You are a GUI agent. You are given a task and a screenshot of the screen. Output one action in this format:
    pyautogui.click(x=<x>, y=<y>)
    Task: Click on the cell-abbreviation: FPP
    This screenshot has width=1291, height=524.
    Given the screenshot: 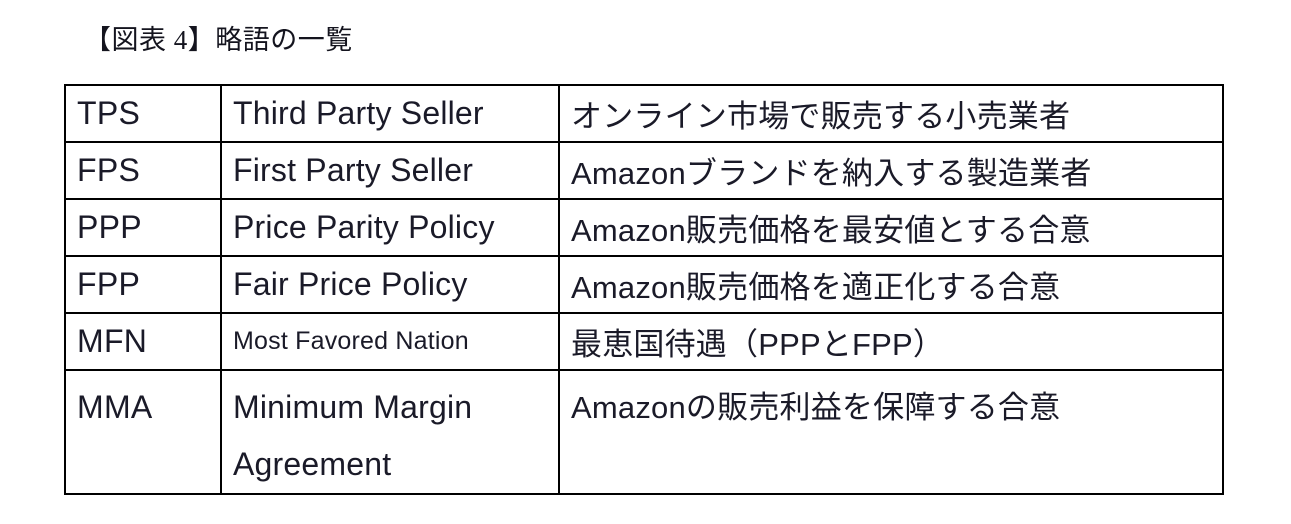 What is the action you would take?
    pyautogui.click(x=143, y=284)
    